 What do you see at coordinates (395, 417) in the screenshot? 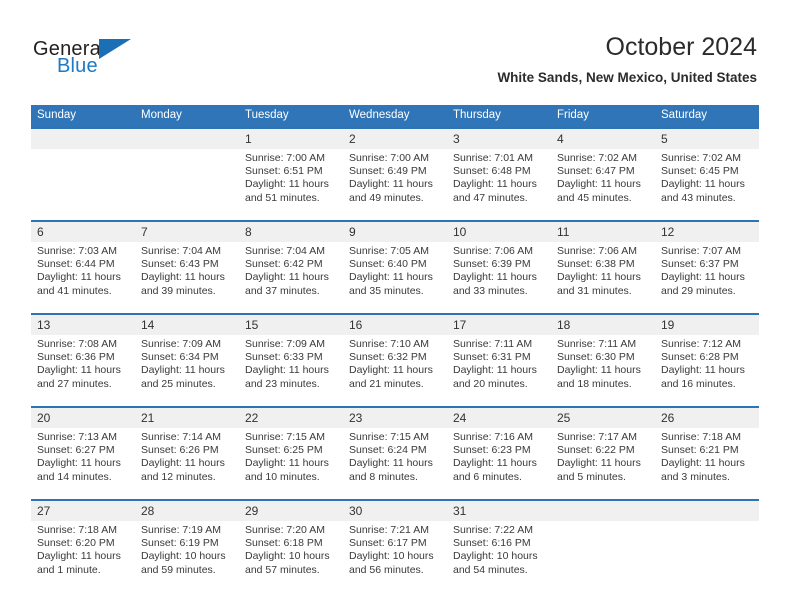
I see `day-number-cell: 23` at bounding box center [395, 417].